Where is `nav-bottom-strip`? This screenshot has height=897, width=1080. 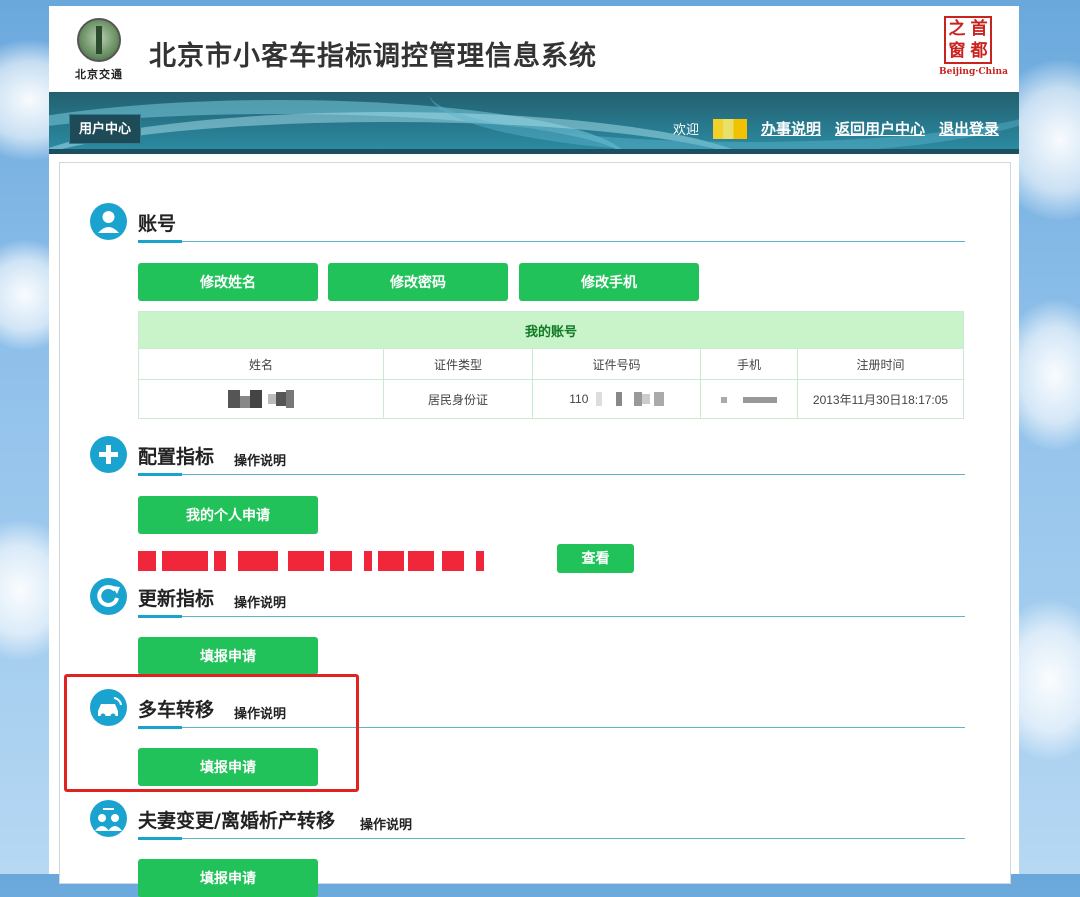 nav-bottom-strip is located at coordinates (534, 151).